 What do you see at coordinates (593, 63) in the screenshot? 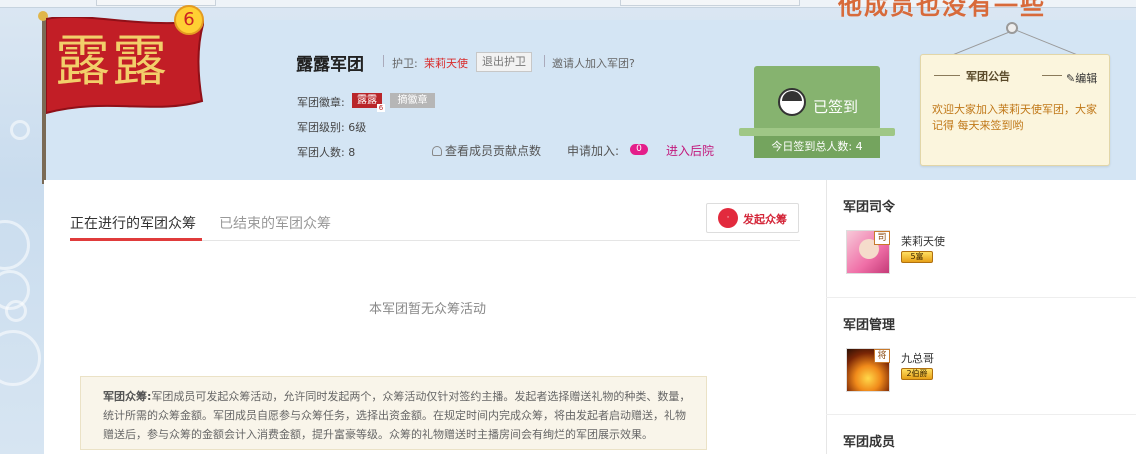
I see `invite-link: 邀请人加入军团?` at bounding box center [593, 63].